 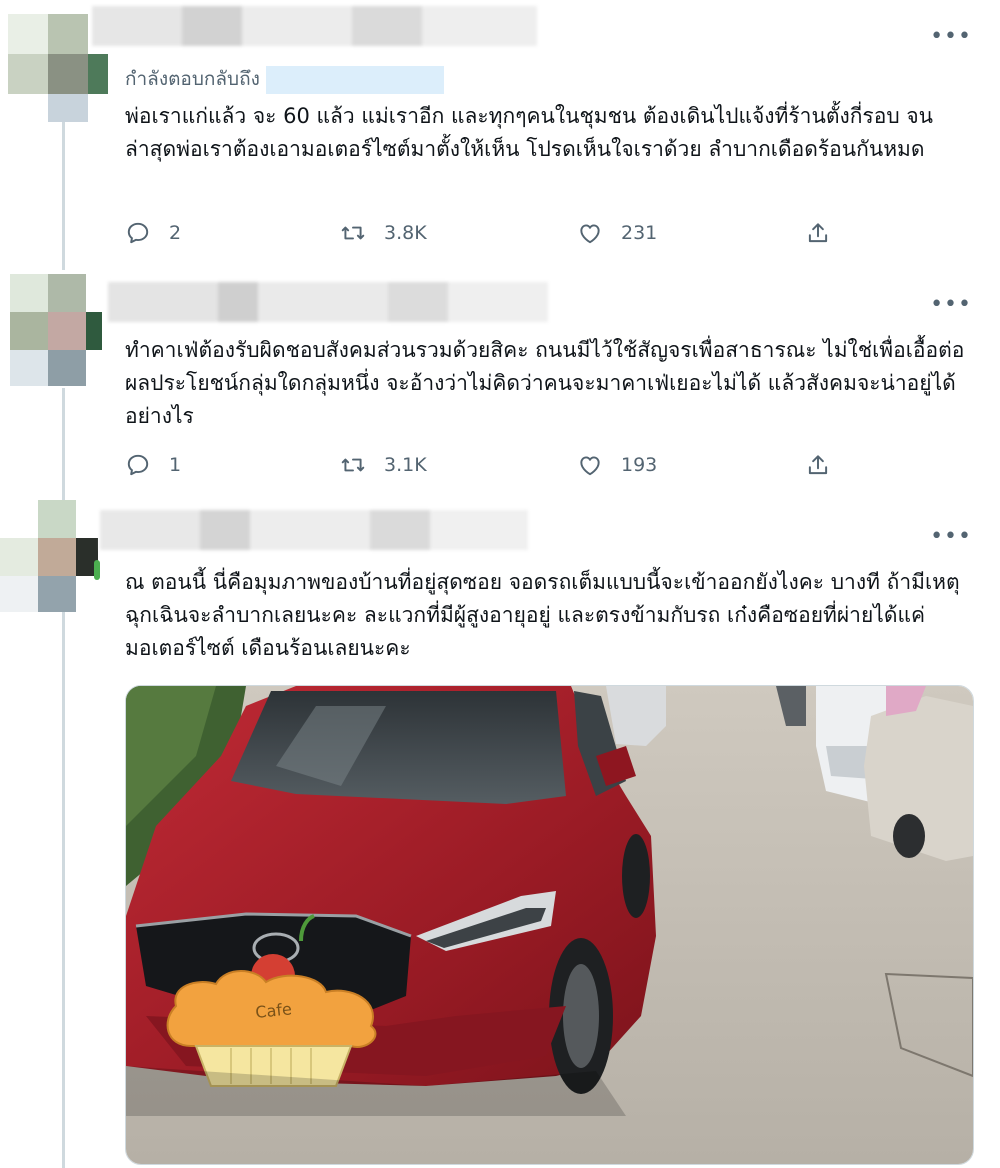 I want to click on retweet-count: 3.1K, so click(x=405, y=465).